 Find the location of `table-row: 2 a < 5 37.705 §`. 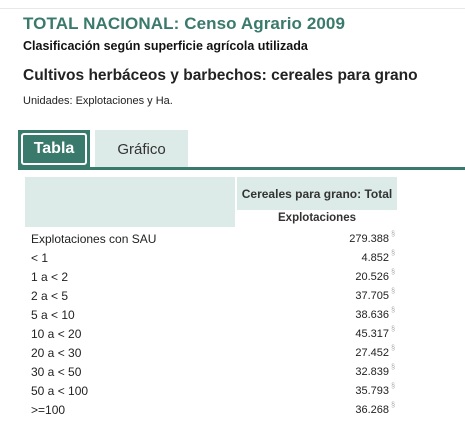

table-row: 2 a < 5 37.705 § is located at coordinates (211, 296).